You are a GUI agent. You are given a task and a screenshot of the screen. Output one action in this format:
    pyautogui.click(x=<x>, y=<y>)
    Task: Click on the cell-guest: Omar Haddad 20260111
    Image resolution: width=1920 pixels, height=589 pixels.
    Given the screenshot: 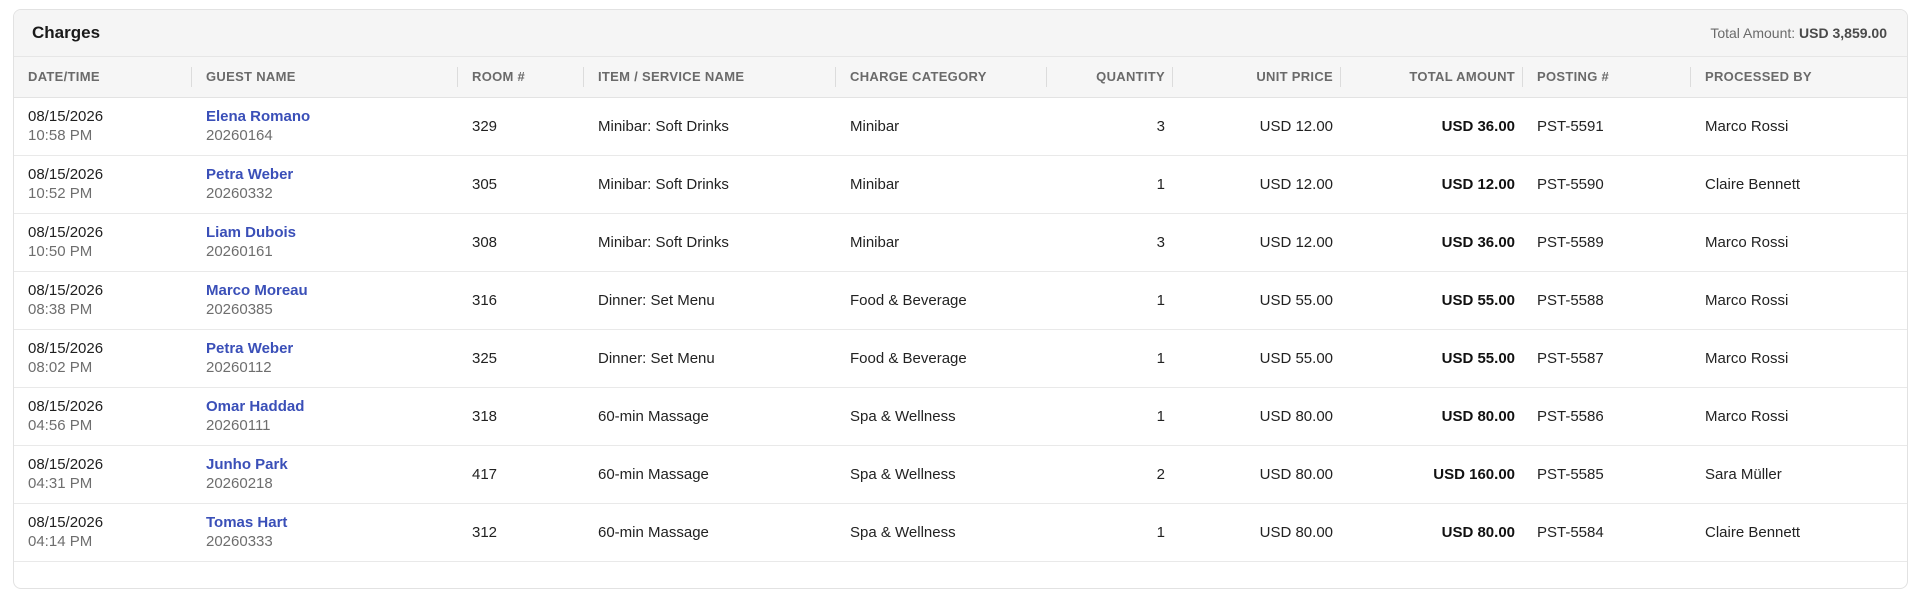 What is the action you would take?
    pyautogui.click(x=325, y=416)
    